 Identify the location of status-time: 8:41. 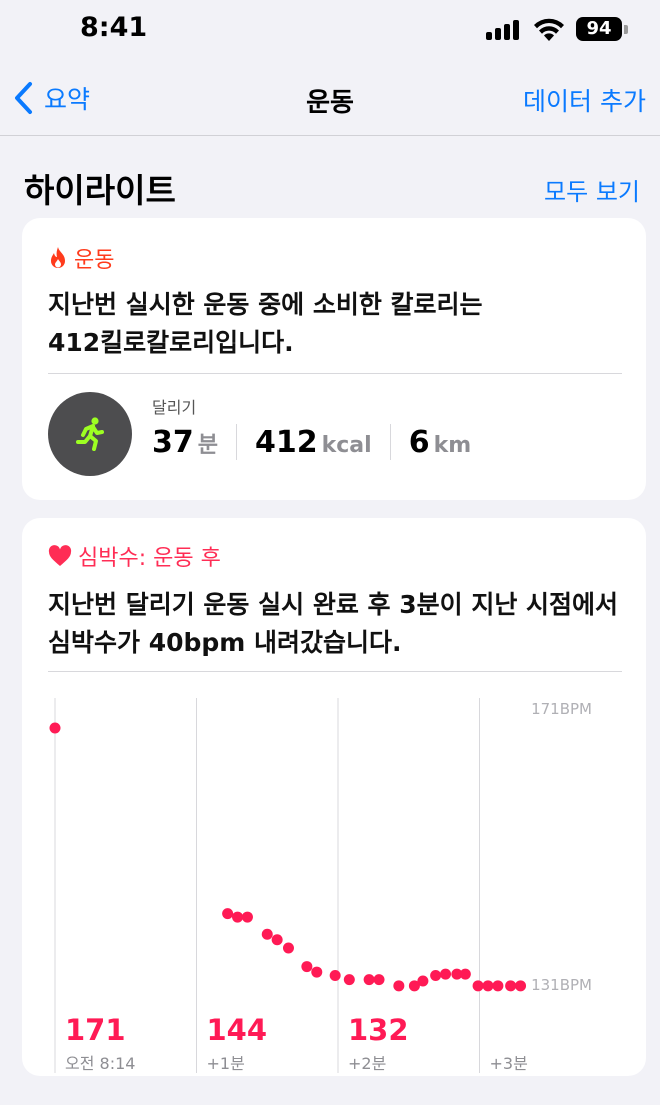
(114, 27).